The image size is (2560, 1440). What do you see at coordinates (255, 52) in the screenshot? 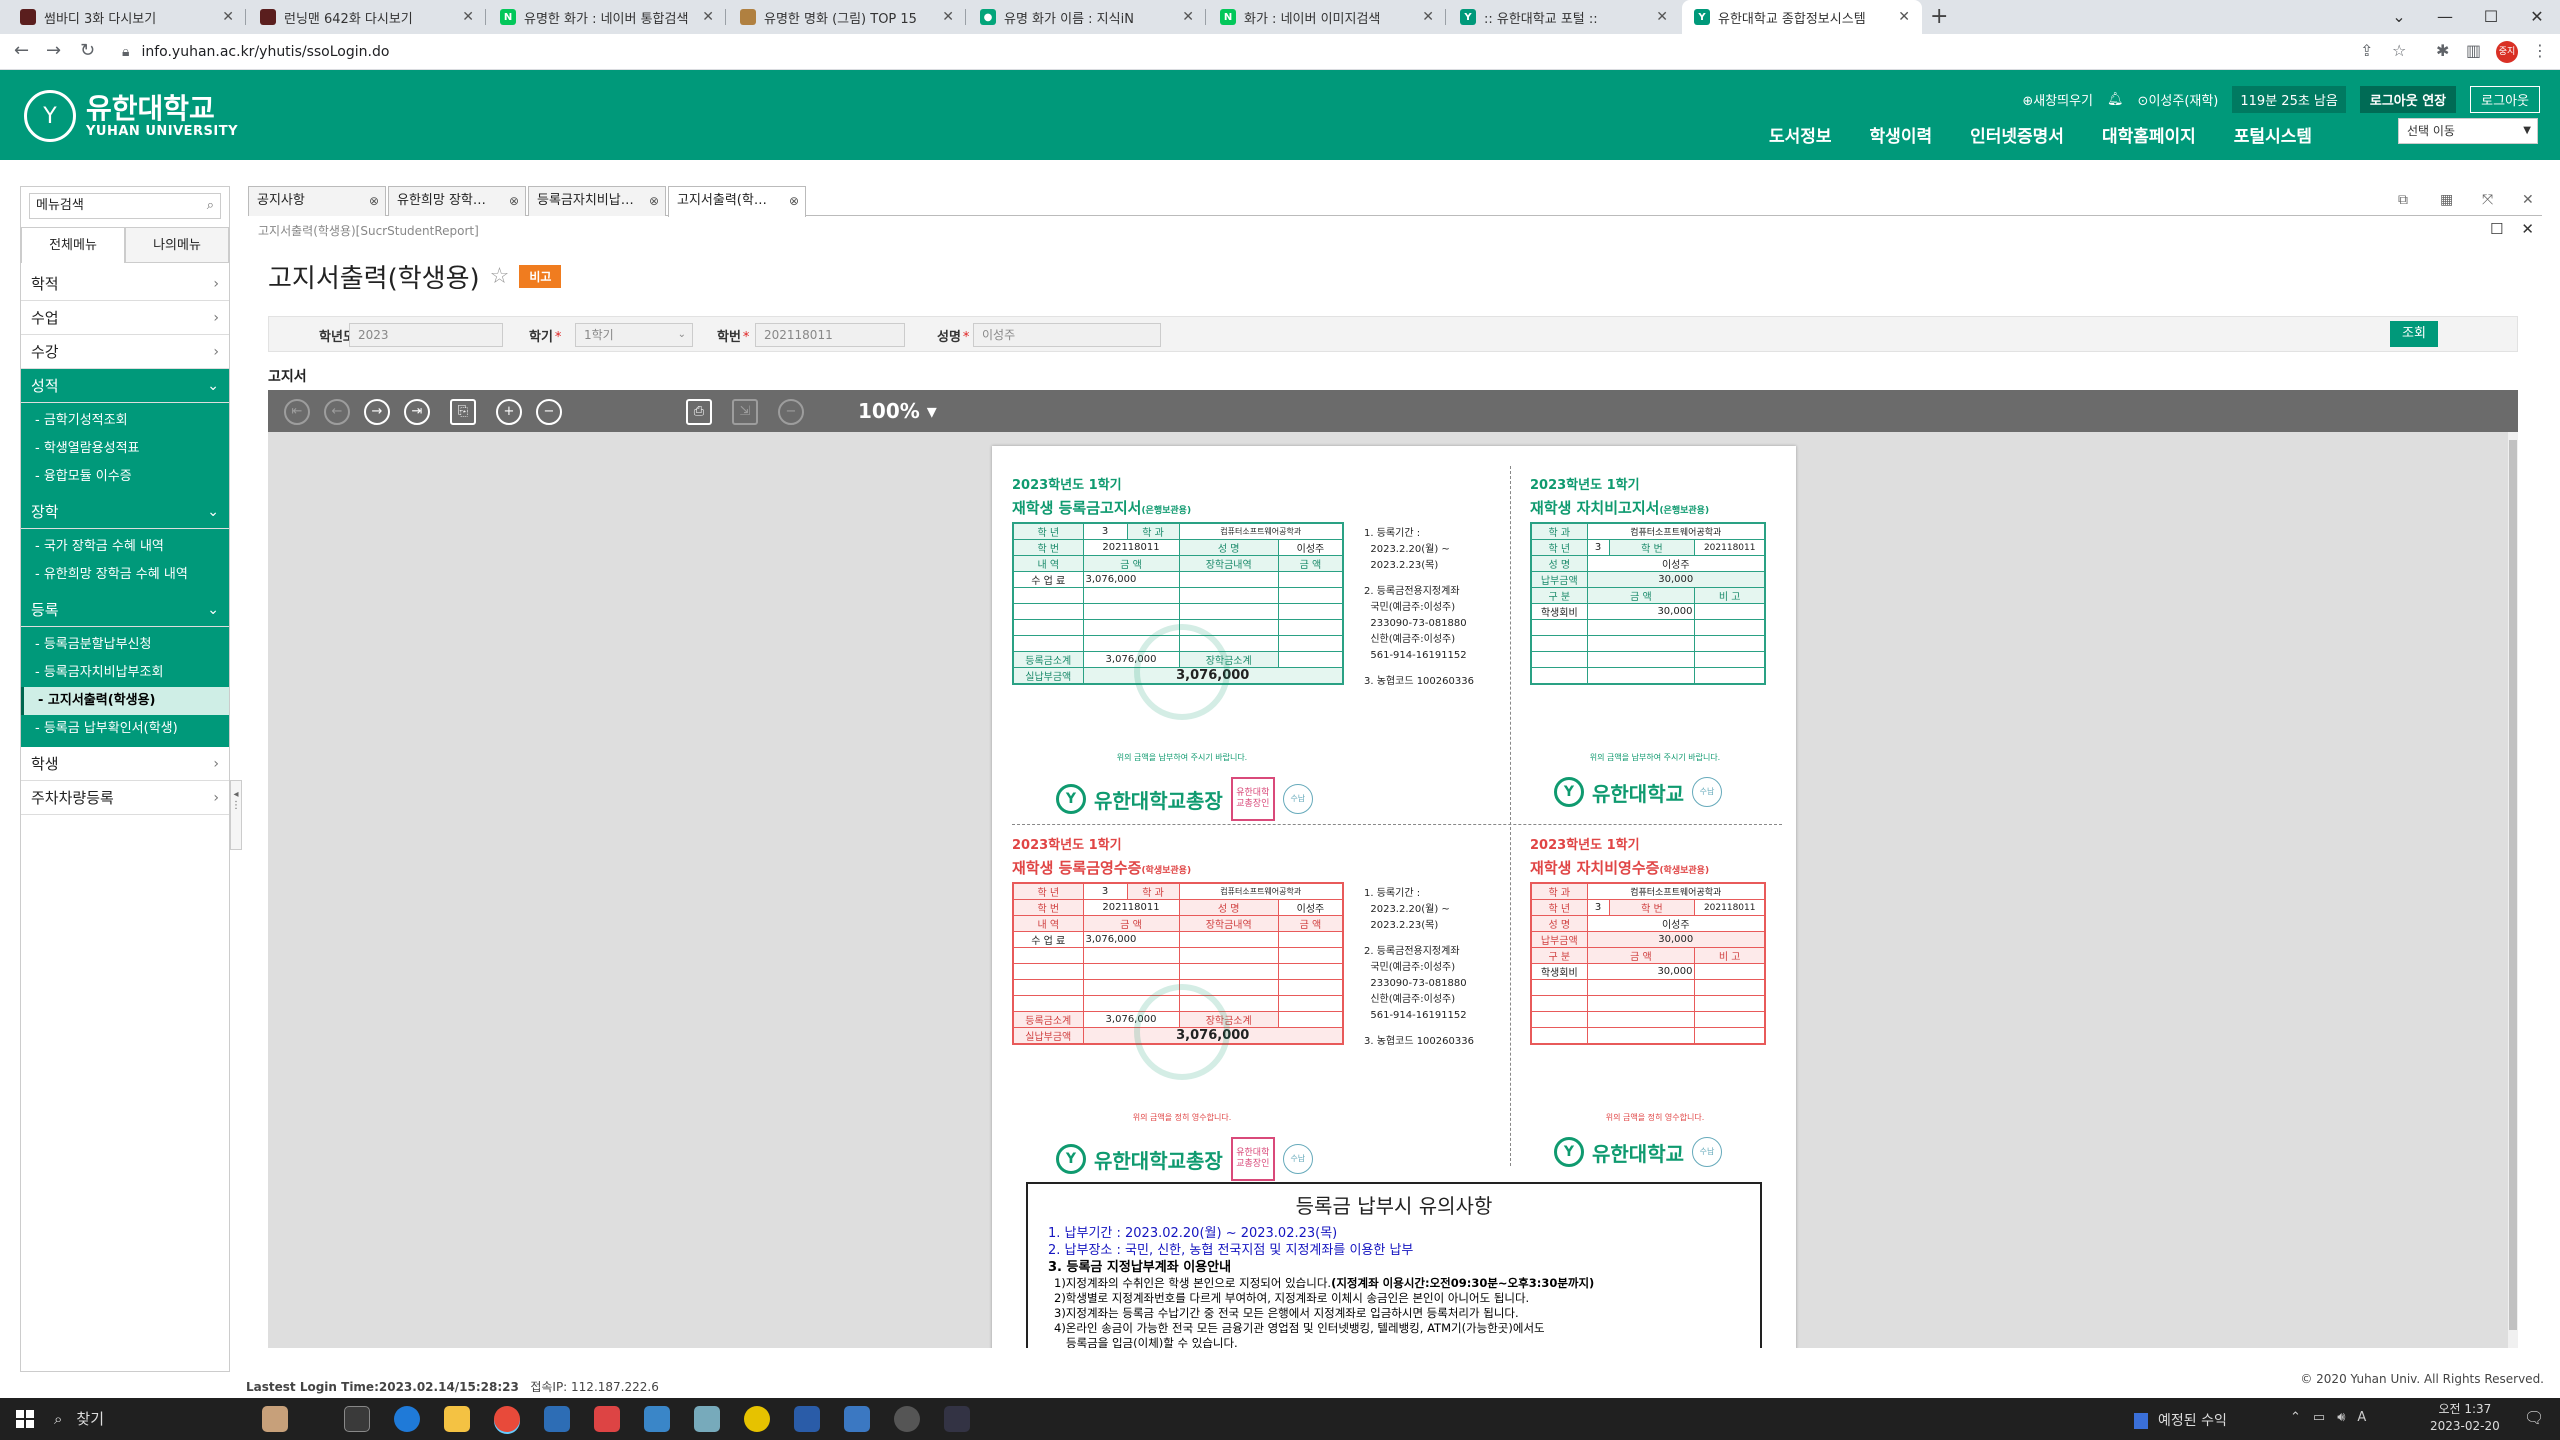
I see `url-field: 🔒︎ info.yuhan.ac.kr/yhutis/ssoLogin.do` at bounding box center [255, 52].